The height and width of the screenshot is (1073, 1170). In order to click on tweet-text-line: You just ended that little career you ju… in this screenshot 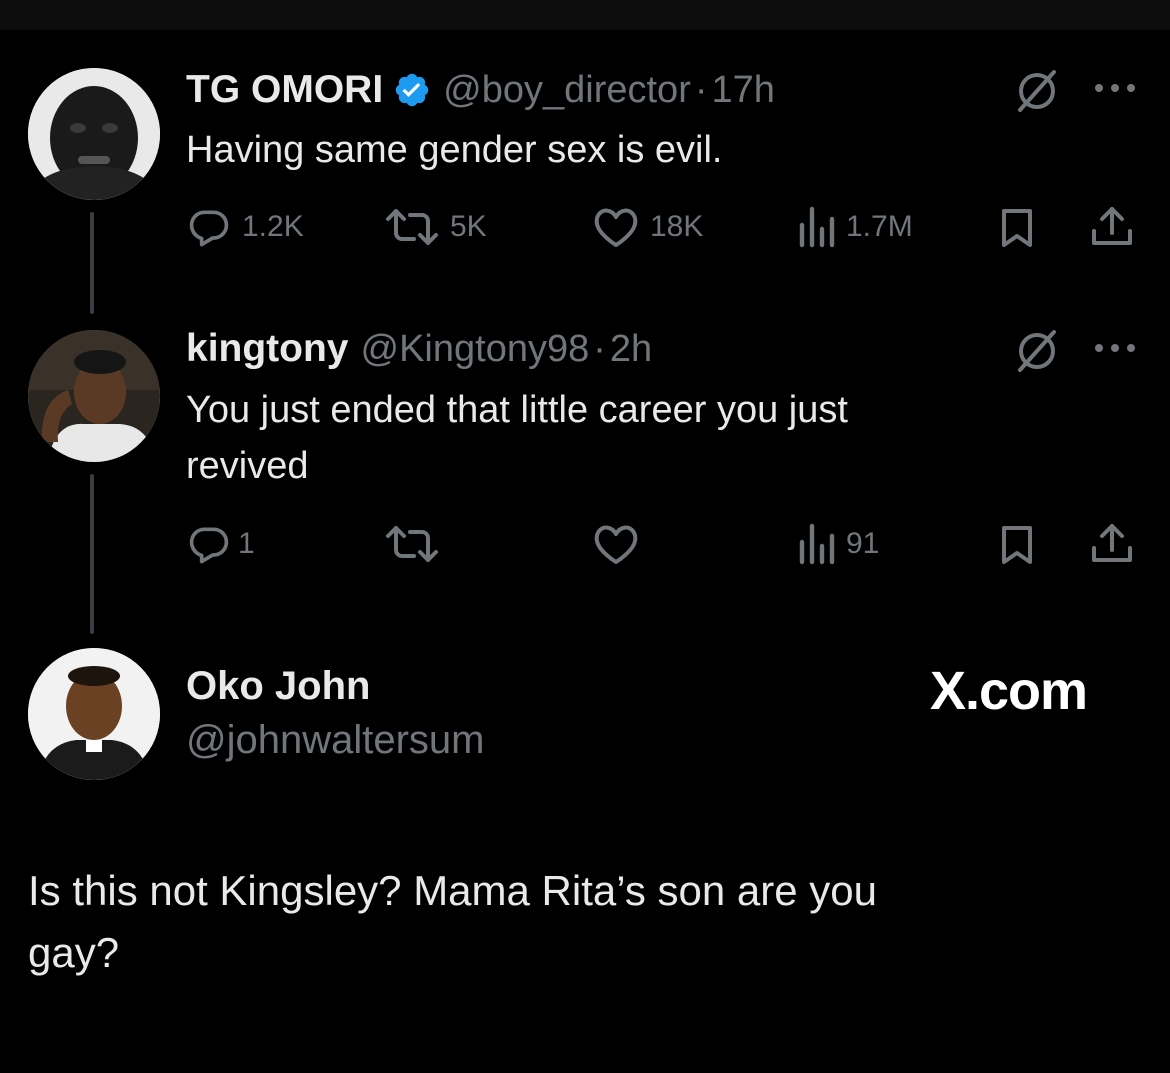, I will do `click(517, 410)`.